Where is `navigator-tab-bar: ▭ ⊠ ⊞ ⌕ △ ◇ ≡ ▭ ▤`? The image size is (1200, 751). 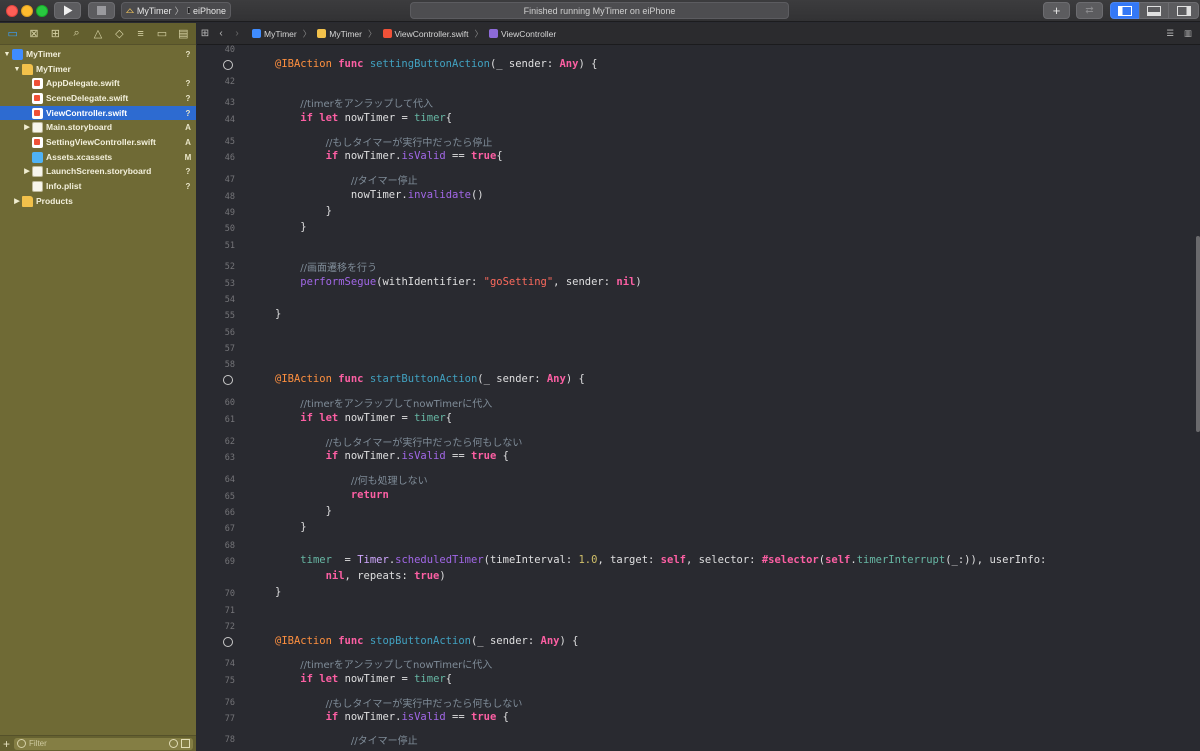 navigator-tab-bar: ▭ ⊠ ⊞ ⌕ △ ◇ ≡ ▭ ▤ is located at coordinates (98, 34).